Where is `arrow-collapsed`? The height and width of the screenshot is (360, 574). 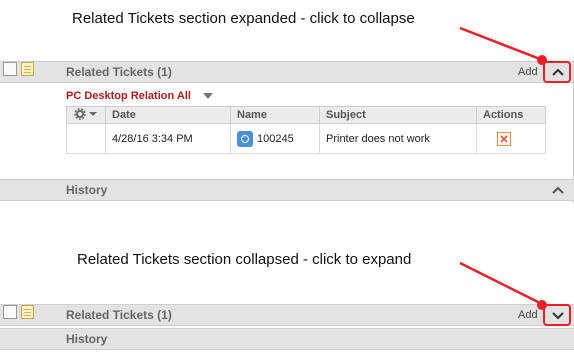
arrow-collapsed is located at coordinates (515, 293).